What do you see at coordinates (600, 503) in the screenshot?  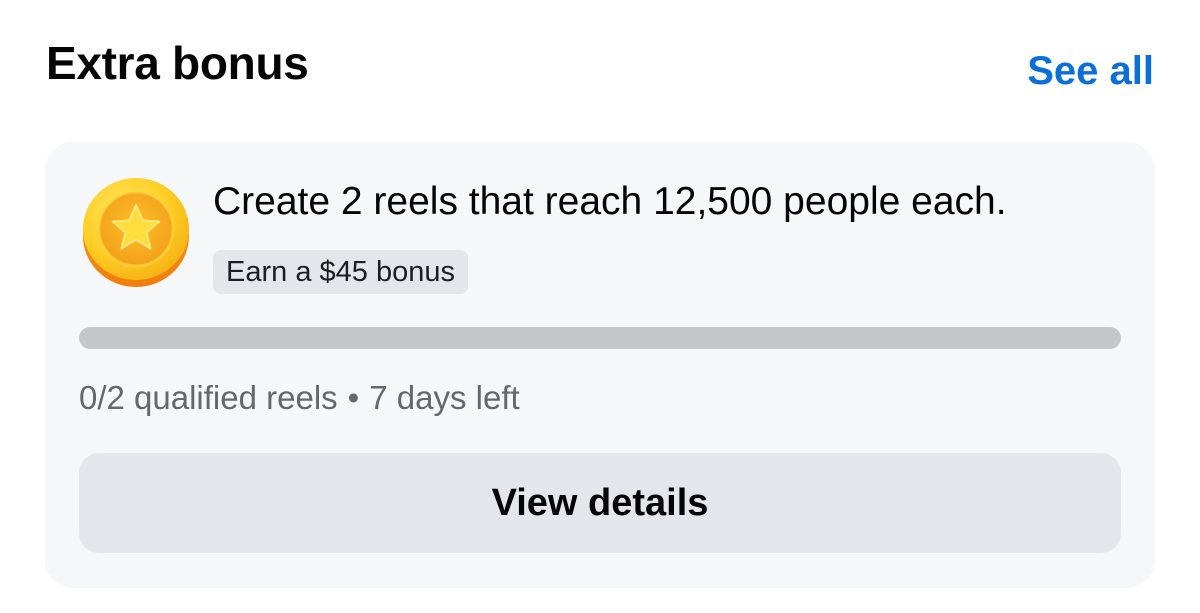 I see `view-details-button: View details` at bounding box center [600, 503].